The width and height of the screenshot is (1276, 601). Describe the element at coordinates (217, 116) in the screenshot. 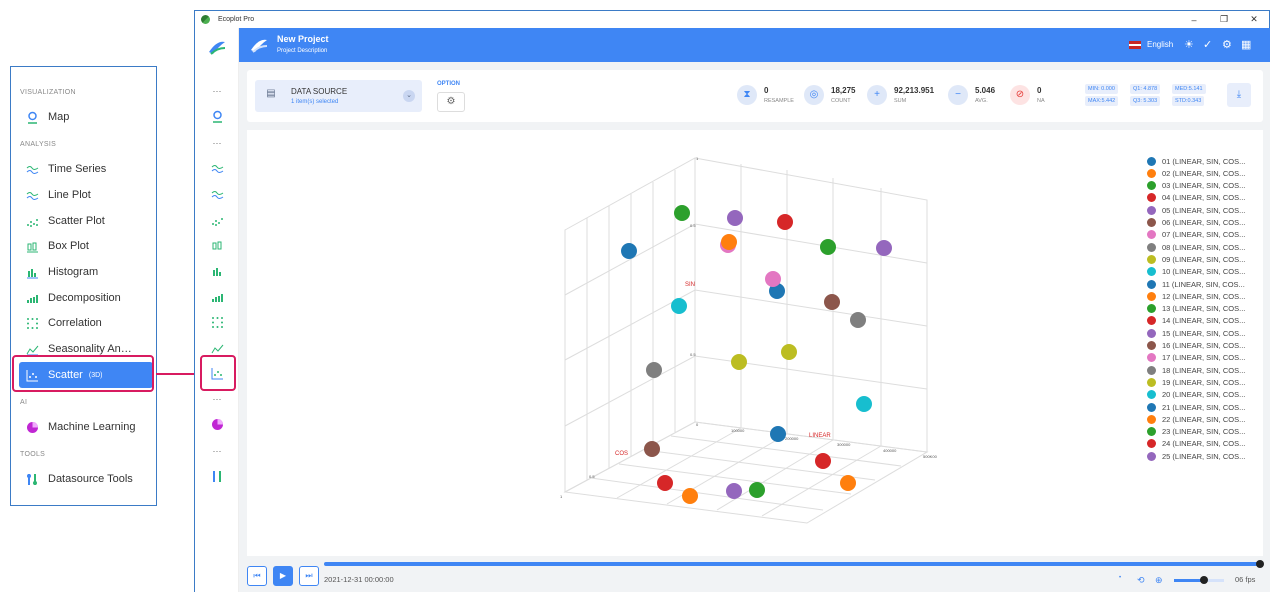

I see `sidebar-map-icon` at that location.